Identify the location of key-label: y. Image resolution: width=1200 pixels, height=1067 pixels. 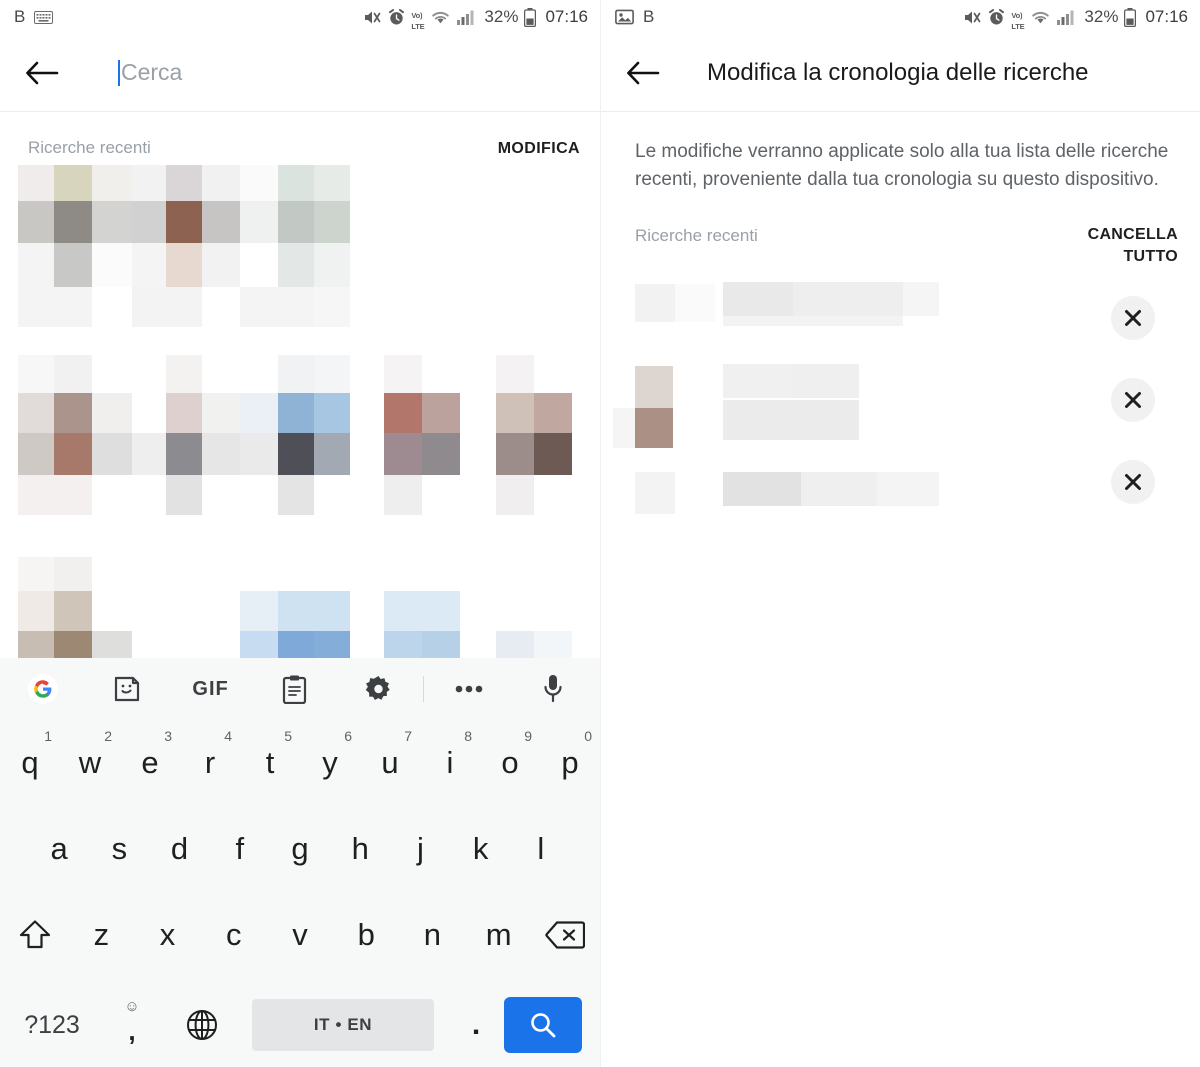
(330, 762).